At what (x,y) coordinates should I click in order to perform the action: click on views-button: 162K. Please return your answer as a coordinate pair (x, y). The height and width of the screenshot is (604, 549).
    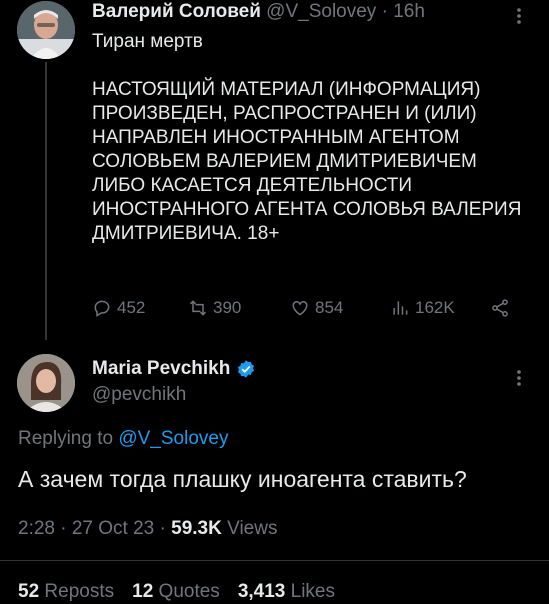
    Looking at the image, I should click on (422, 308).